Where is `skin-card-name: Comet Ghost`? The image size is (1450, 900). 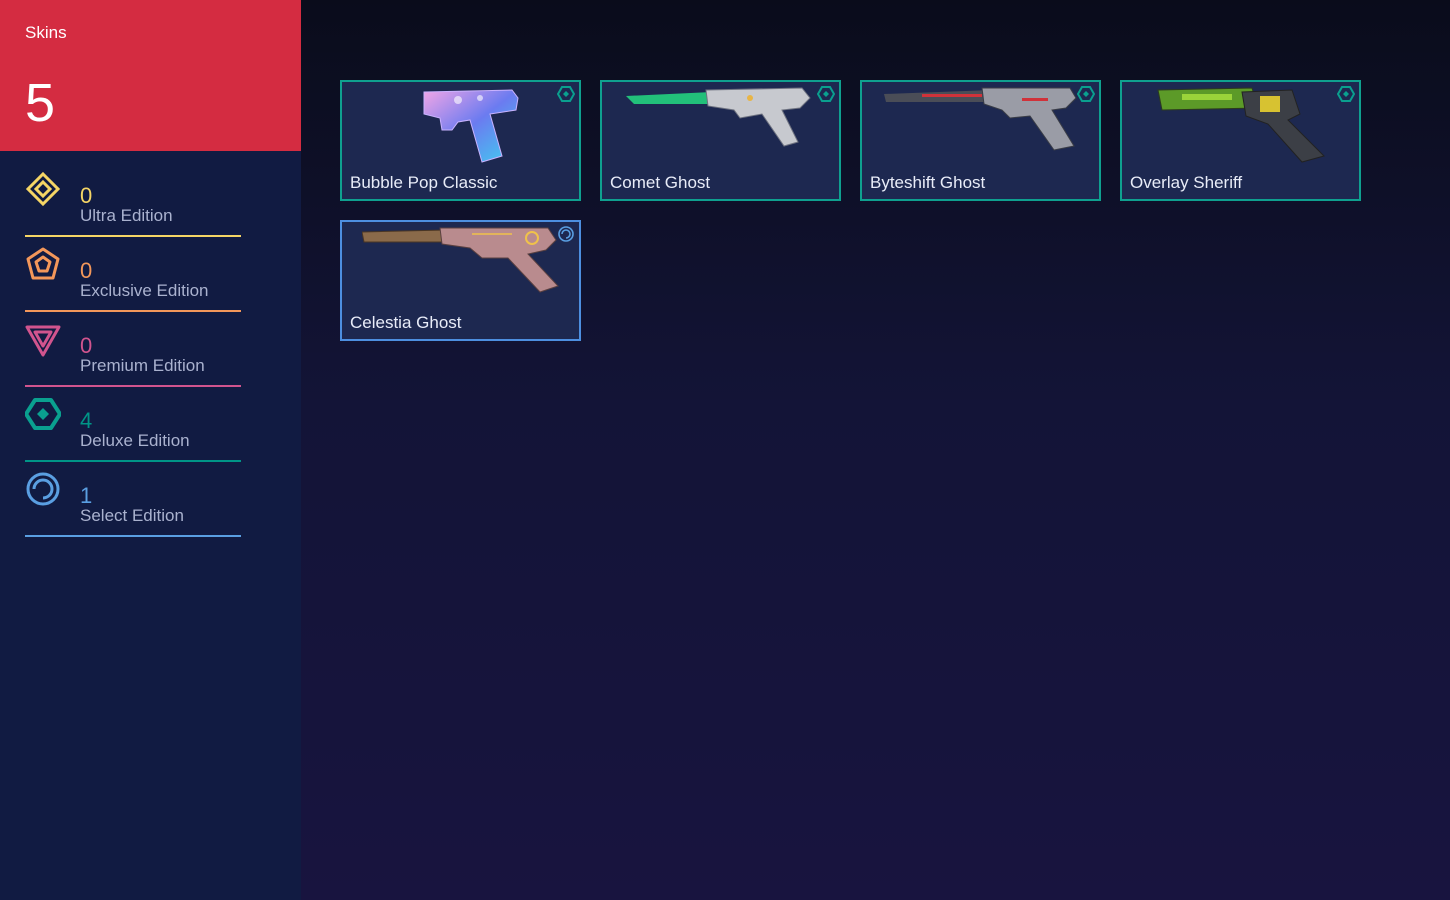
skin-card-name: Comet Ghost is located at coordinates (660, 182).